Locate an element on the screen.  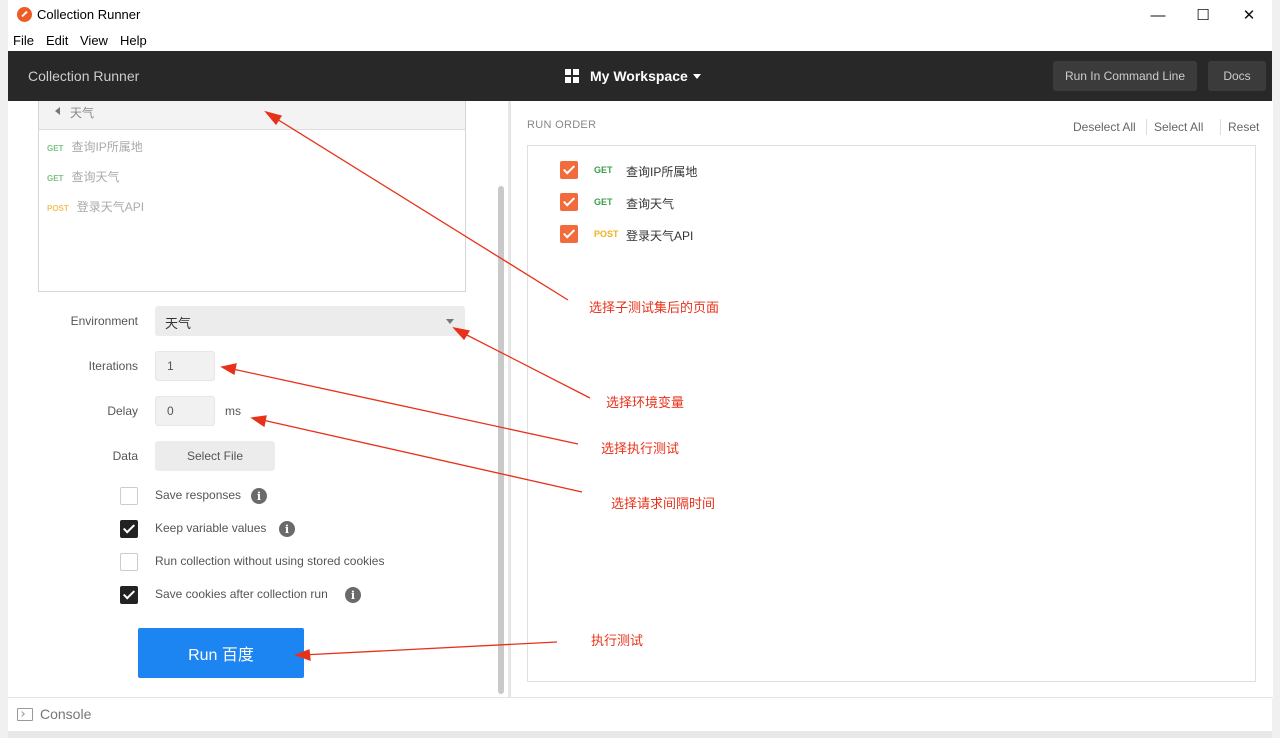
request-item: GET 查询IP所属地 is located at coordinates (95, 146).